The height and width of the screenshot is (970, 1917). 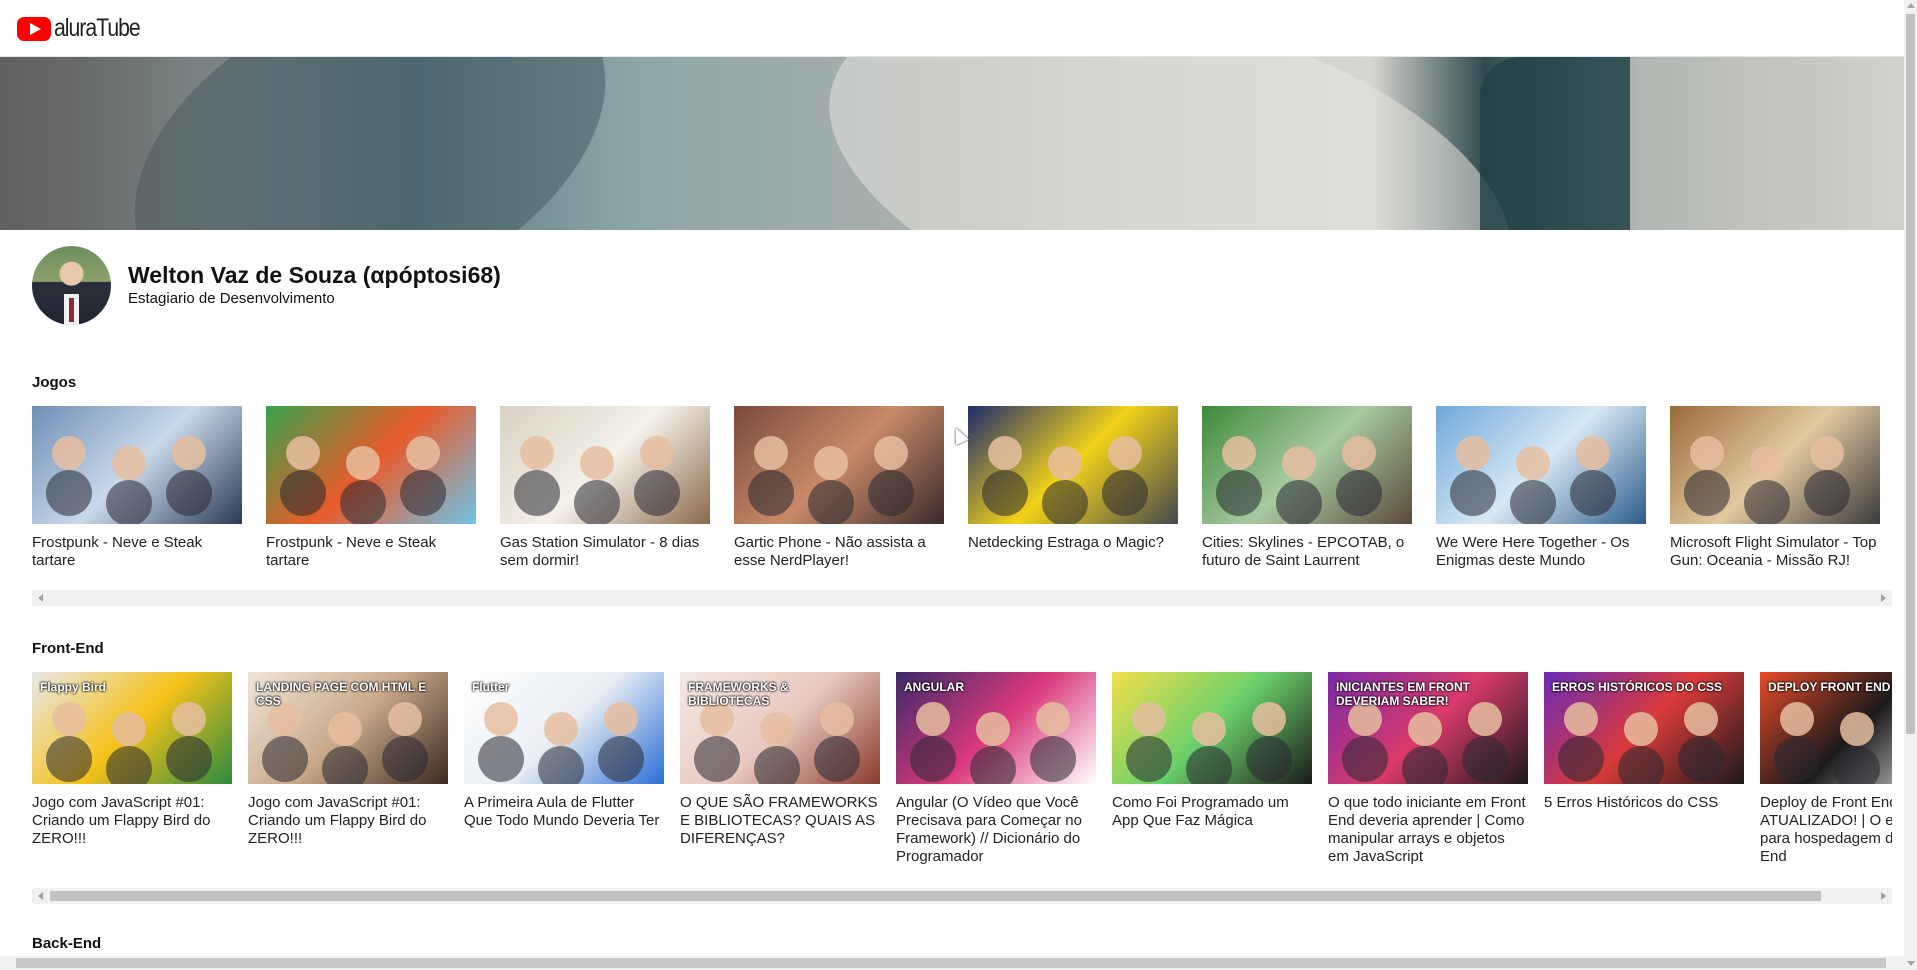 What do you see at coordinates (780, 728) in the screenshot?
I see `video-thumbnail: FRAMEWORKS & BIBLIOTECAS` at bounding box center [780, 728].